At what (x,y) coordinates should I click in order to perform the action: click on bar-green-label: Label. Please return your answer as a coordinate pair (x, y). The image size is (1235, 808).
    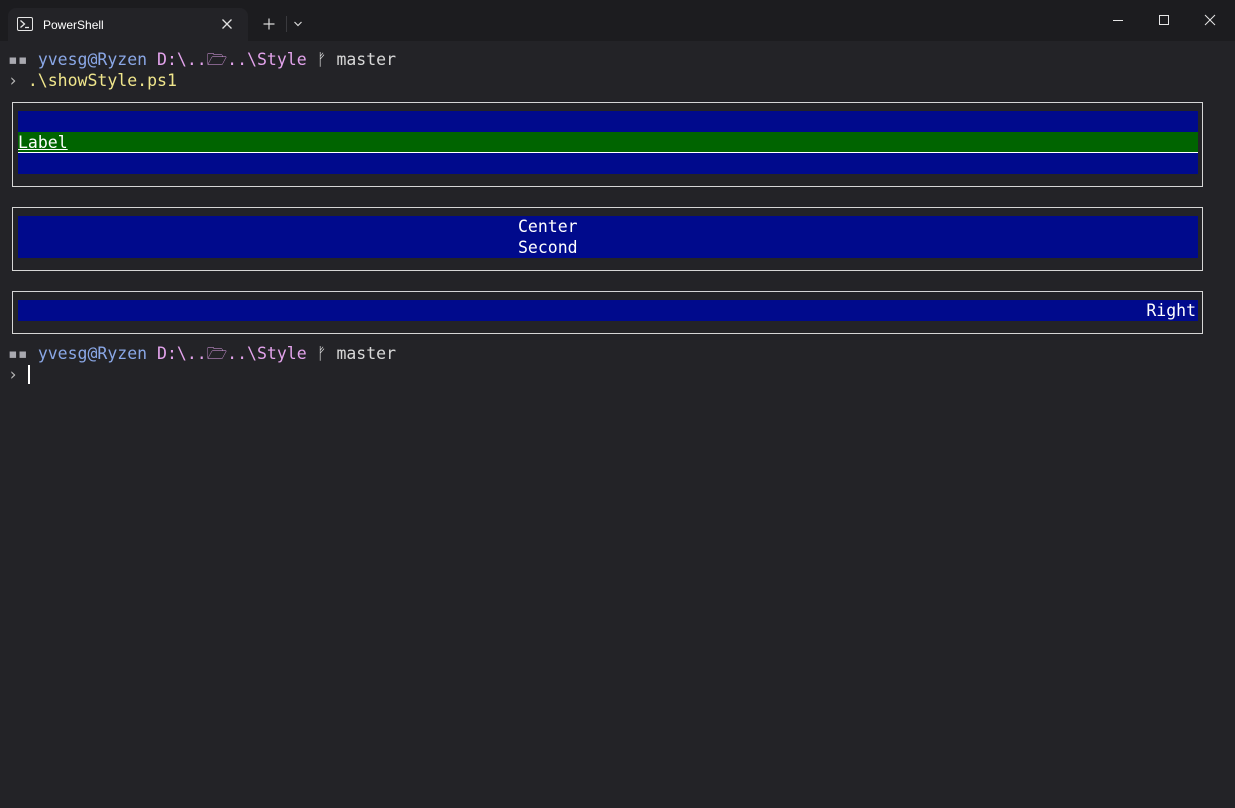
    Looking at the image, I should click on (608, 142).